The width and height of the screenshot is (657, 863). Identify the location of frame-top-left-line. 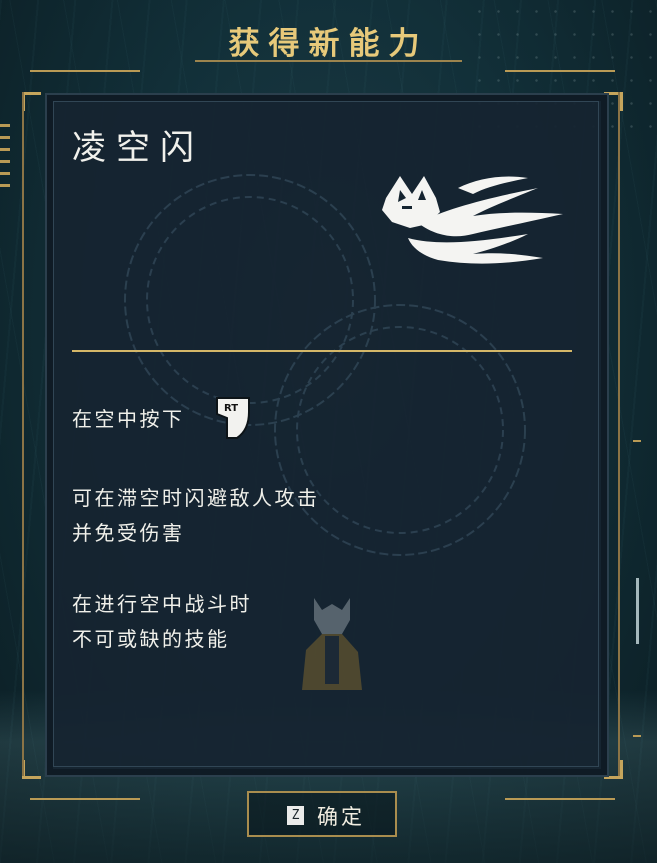
(85, 71).